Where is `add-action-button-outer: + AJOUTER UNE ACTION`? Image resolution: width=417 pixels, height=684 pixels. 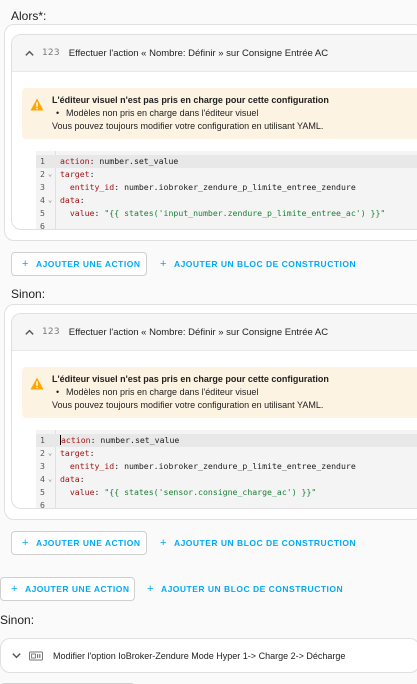 add-action-button-outer: + AJOUTER UNE ACTION is located at coordinates (67, 589).